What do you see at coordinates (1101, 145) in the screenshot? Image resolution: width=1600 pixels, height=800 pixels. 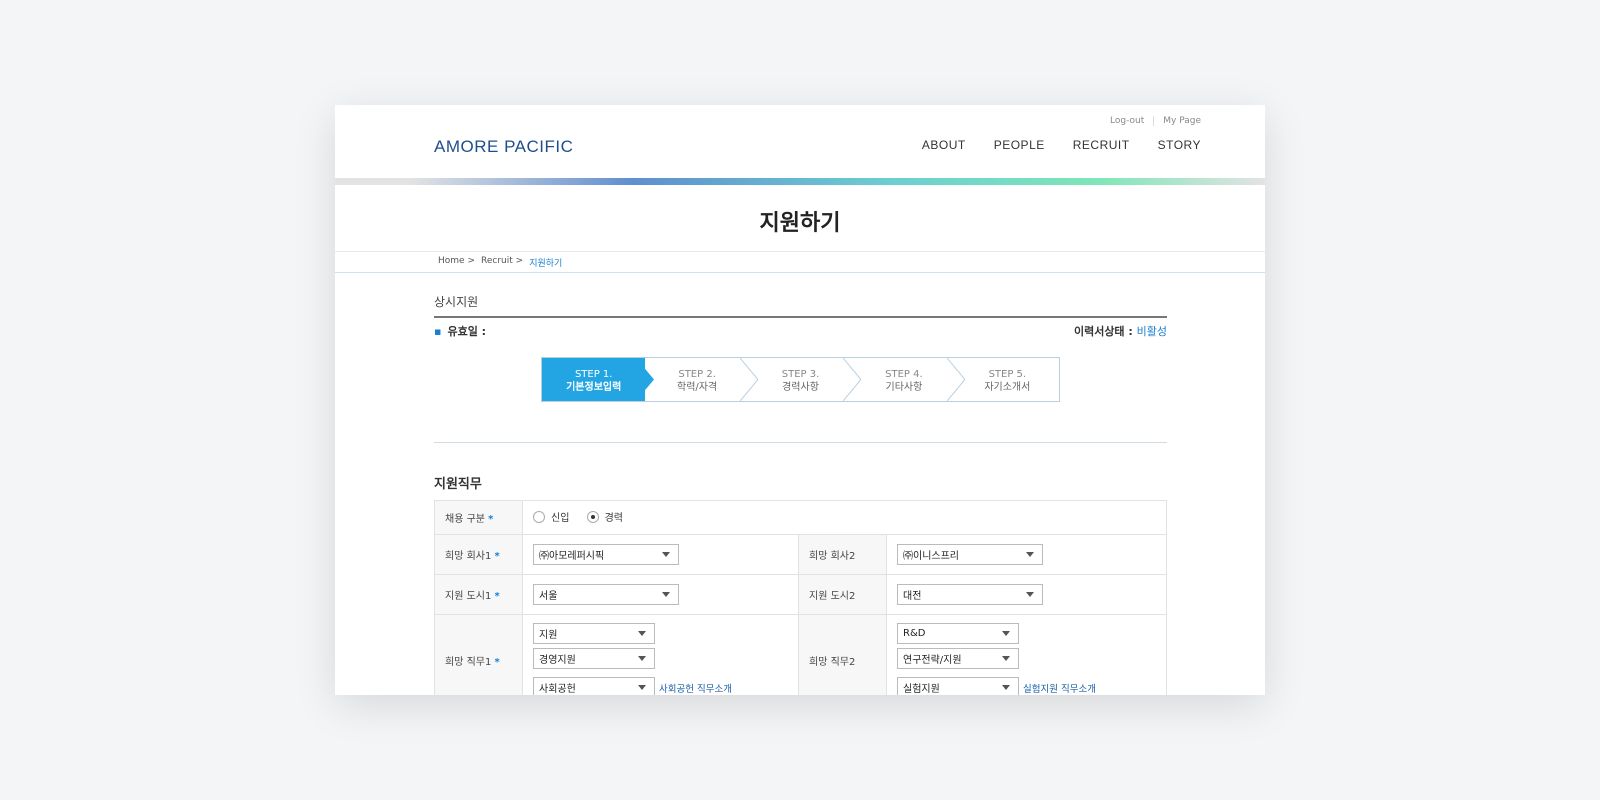 I see `nav-recruit: RECRUIT` at bounding box center [1101, 145].